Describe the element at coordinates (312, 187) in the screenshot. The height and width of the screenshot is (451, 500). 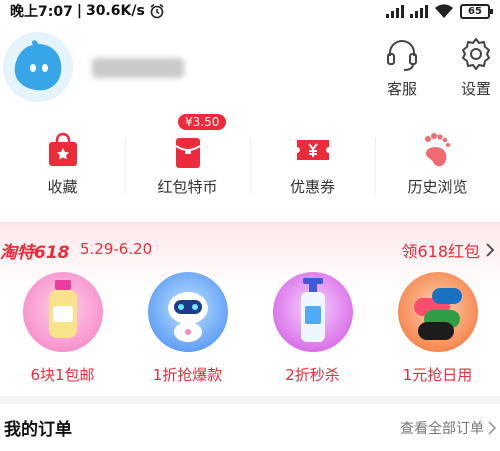
I see `shortcut-label: 优惠券` at that location.